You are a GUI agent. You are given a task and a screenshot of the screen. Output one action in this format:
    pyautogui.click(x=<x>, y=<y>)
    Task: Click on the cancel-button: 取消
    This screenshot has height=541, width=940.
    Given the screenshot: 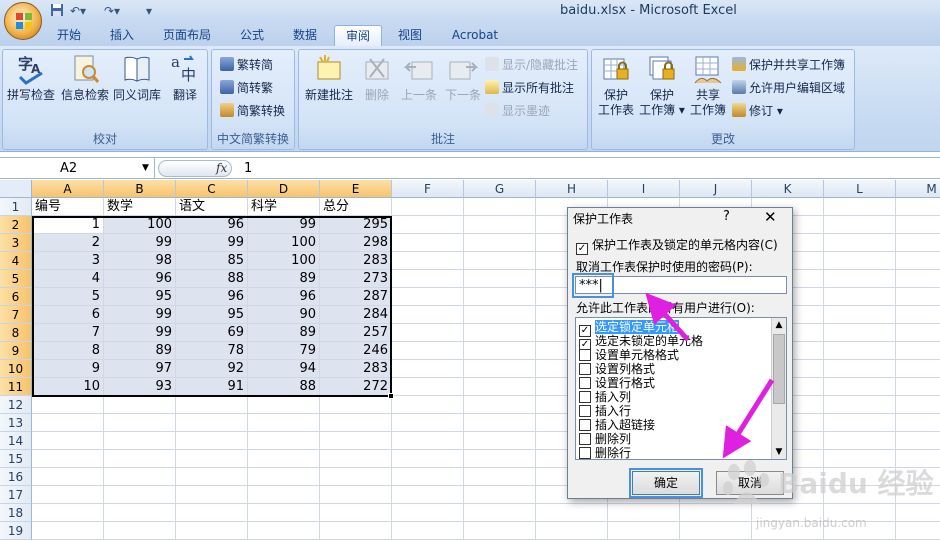 What is the action you would take?
    pyautogui.click(x=750, y=483)
    